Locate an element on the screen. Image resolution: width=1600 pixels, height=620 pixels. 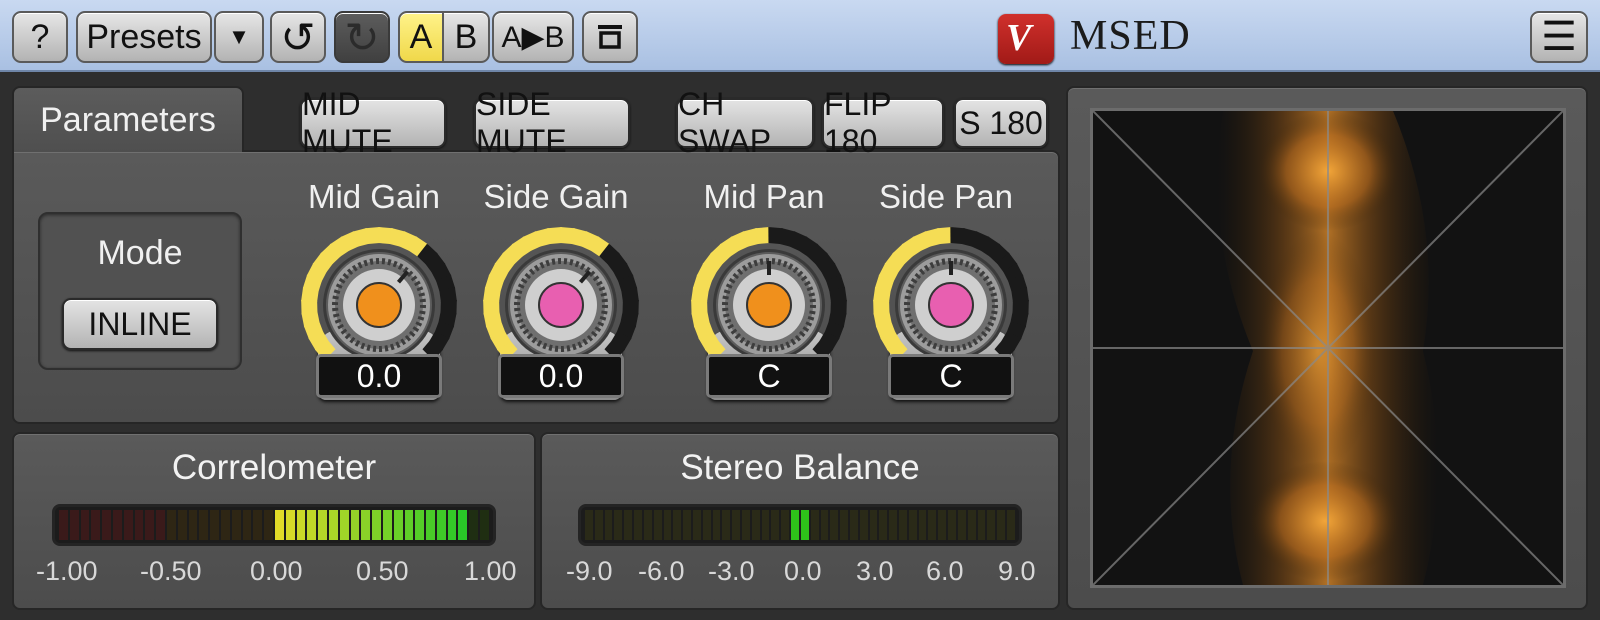
tab-parameters: Parameters is located at coordinates (128, 119).